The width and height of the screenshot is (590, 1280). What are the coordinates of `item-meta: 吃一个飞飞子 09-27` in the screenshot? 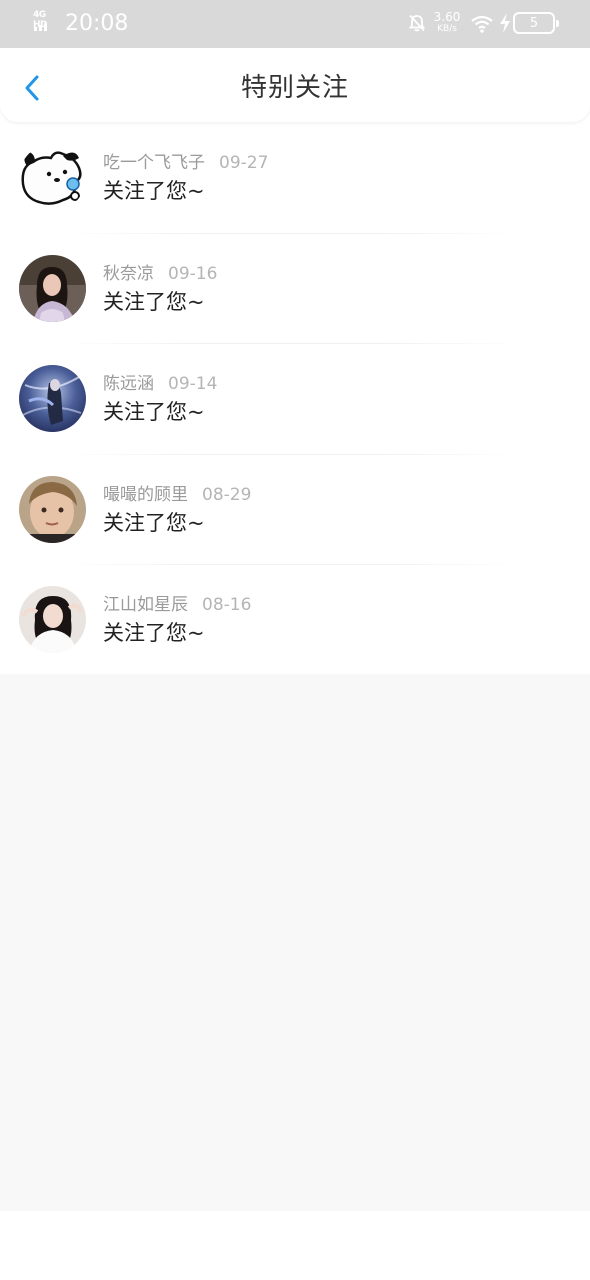 It's located at (185, 163).